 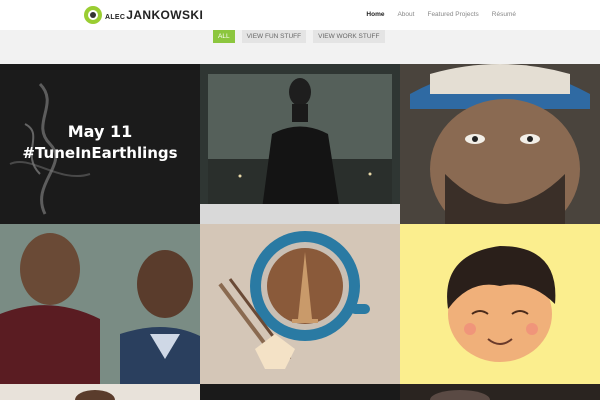 I want to click on man-cap-image, so click(x=500, y=144).